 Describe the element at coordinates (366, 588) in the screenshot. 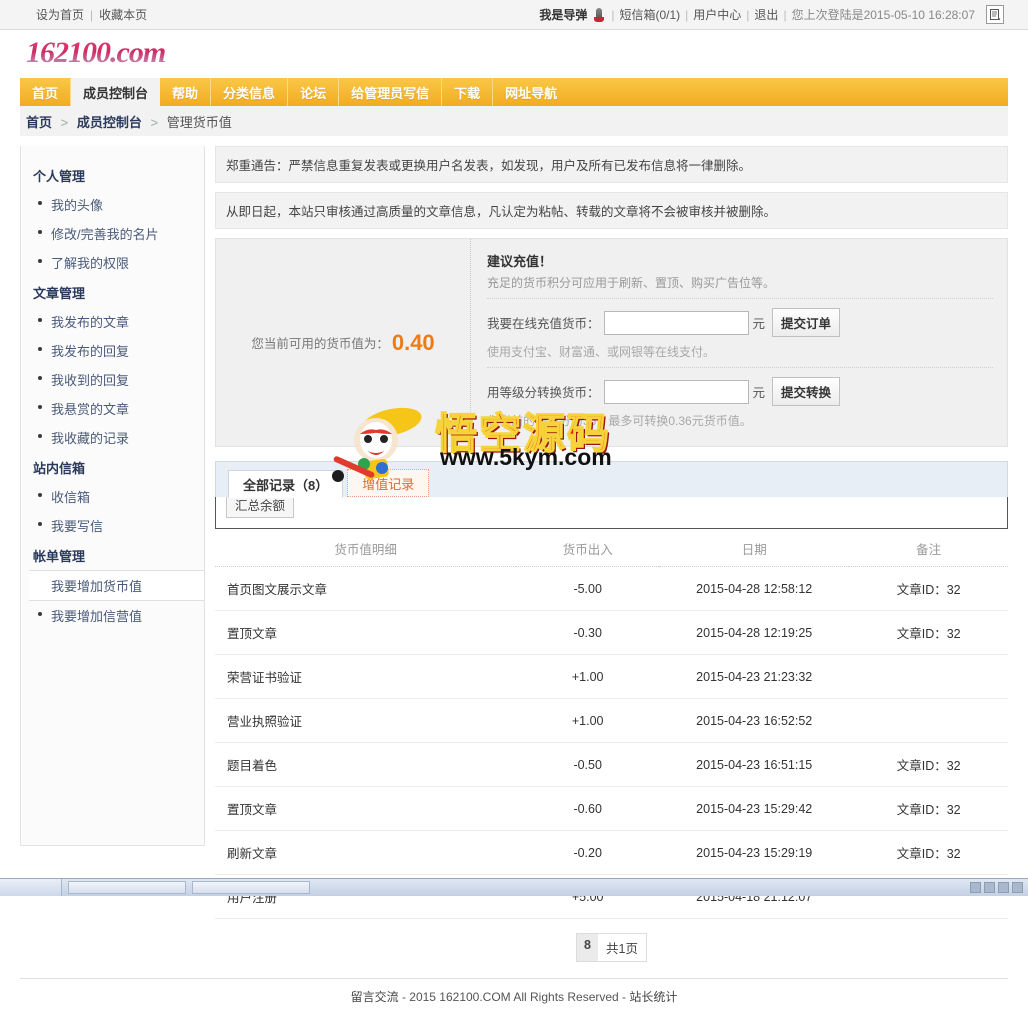

I see `cell-detail: 首页图文展示文章` at that location.